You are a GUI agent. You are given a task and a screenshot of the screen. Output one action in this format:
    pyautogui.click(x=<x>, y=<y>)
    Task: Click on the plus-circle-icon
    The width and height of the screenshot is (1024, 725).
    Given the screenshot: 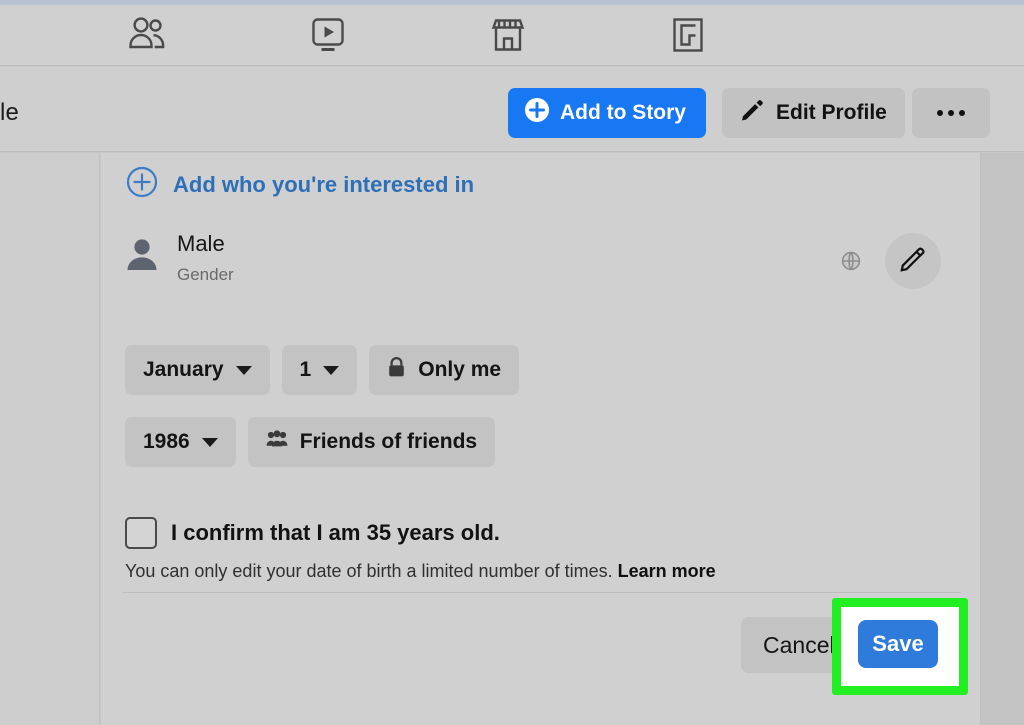 What is the action you would take?
    pyautogui.click(x=537, y=113)
    